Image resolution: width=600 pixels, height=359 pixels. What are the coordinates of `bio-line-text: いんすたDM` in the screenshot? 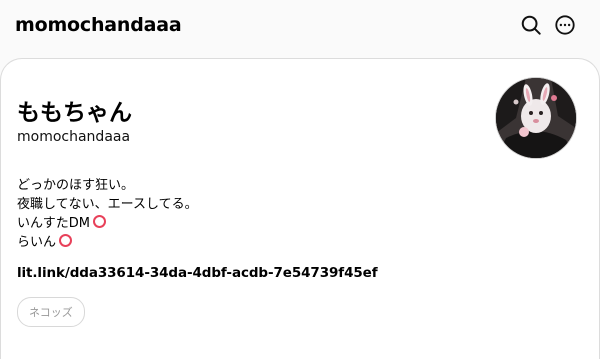 It's located at (53, 223).